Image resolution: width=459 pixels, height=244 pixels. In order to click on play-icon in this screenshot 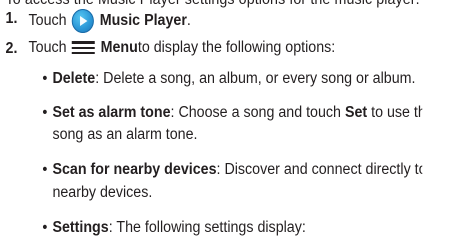, I will do `click(84, 21)`.